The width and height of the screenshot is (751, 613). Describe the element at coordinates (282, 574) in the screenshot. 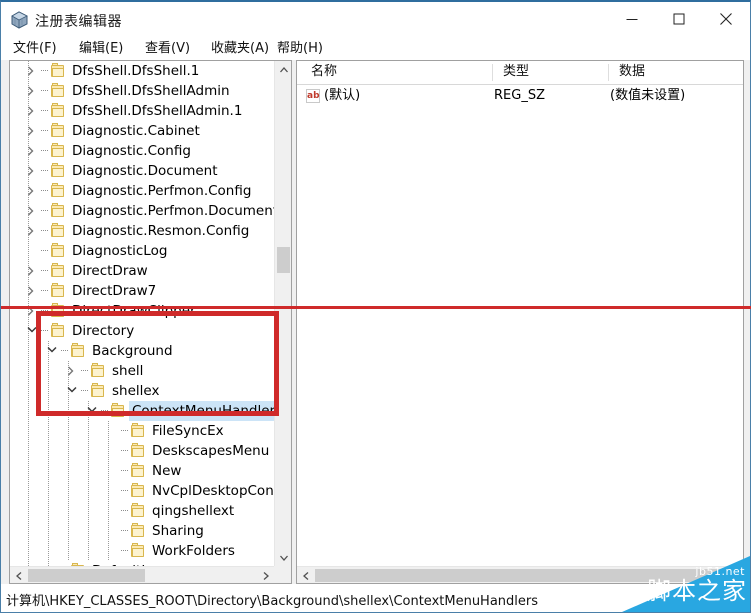

I see `tree-scroll-corner` at that location.